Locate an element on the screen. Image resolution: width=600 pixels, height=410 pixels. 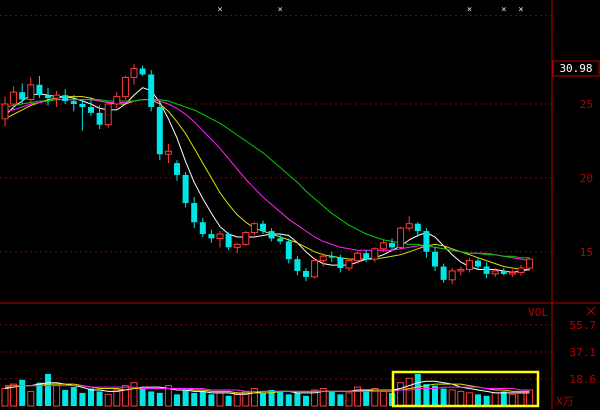
volume-title: VOL is located at coordinates (538, 312).